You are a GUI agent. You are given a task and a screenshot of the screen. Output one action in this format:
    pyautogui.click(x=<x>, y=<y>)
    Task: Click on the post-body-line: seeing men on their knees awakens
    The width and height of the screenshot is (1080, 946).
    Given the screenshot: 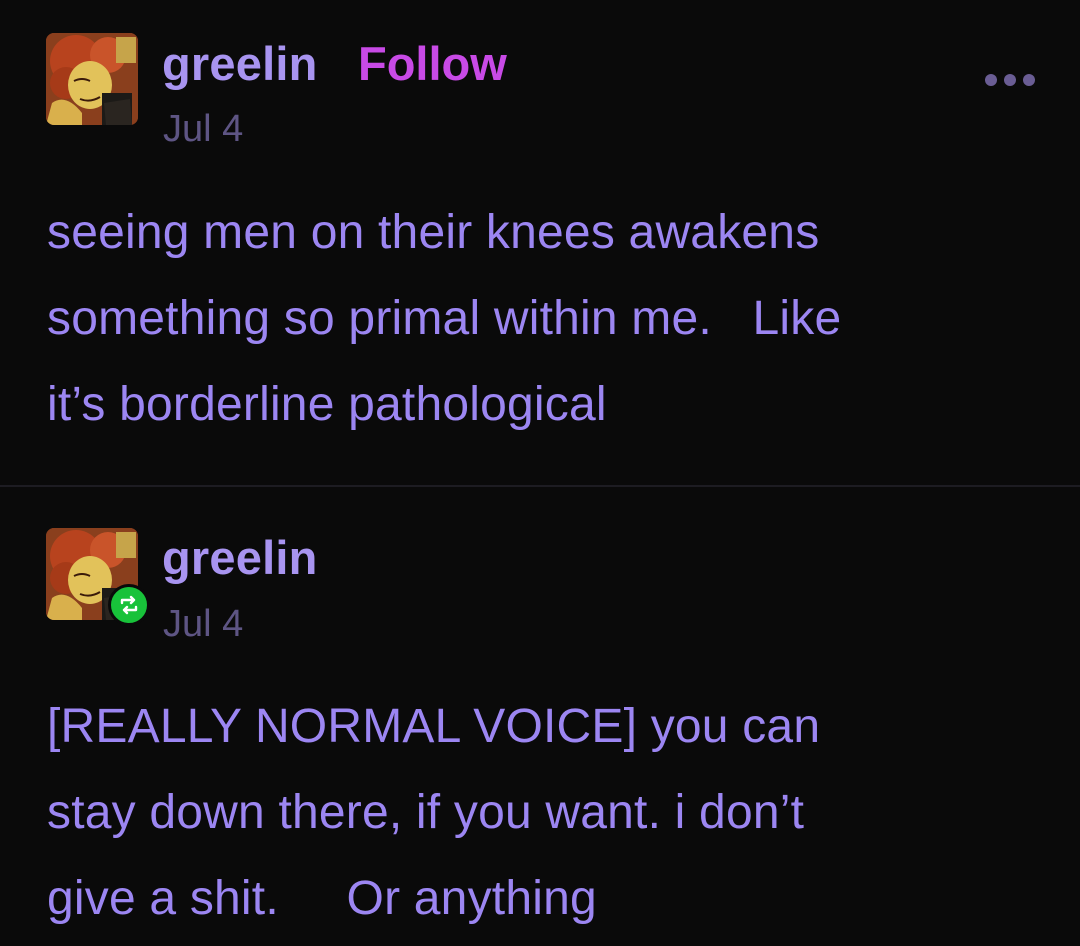 What is the action you would take?
    pyautogui.click(x=433, y=232)
    